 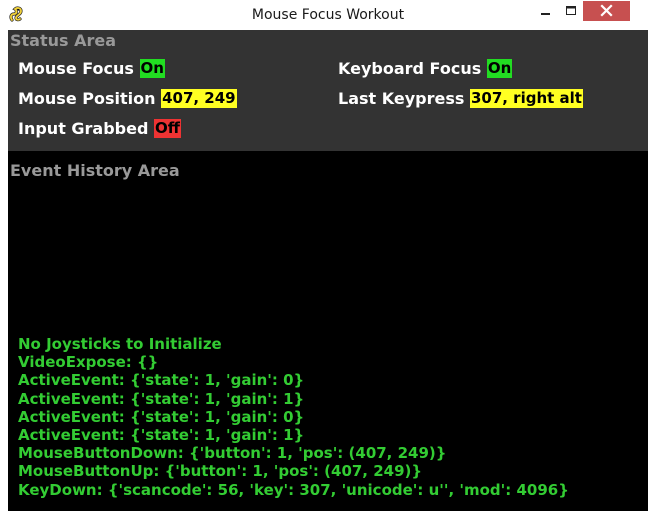 What do you see at coordinates (526, 98) in the screenshot?
I see `last-keypress-value: 307, right alt` at bounding box center [526, 98].